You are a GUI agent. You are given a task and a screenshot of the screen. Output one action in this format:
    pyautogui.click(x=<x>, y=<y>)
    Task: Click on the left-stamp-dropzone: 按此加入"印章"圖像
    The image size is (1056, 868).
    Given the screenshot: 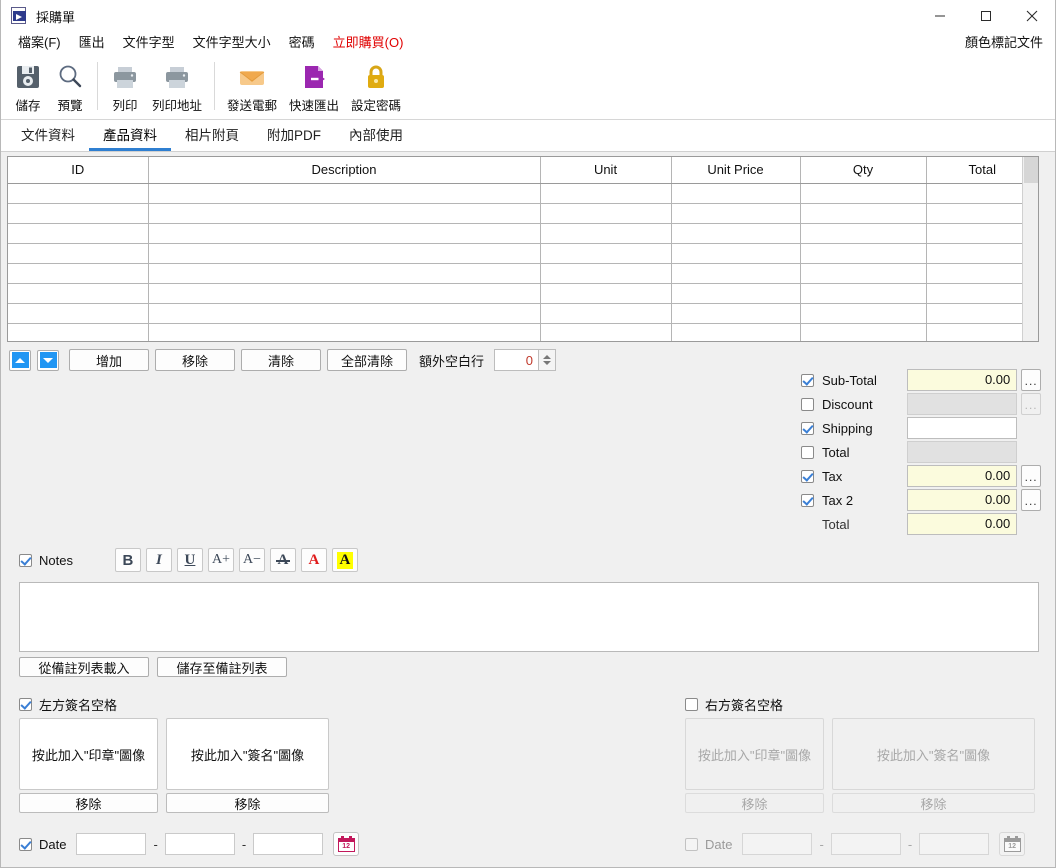 What is the action you would take?
    pyautogui.click(x=88, y=754)
    